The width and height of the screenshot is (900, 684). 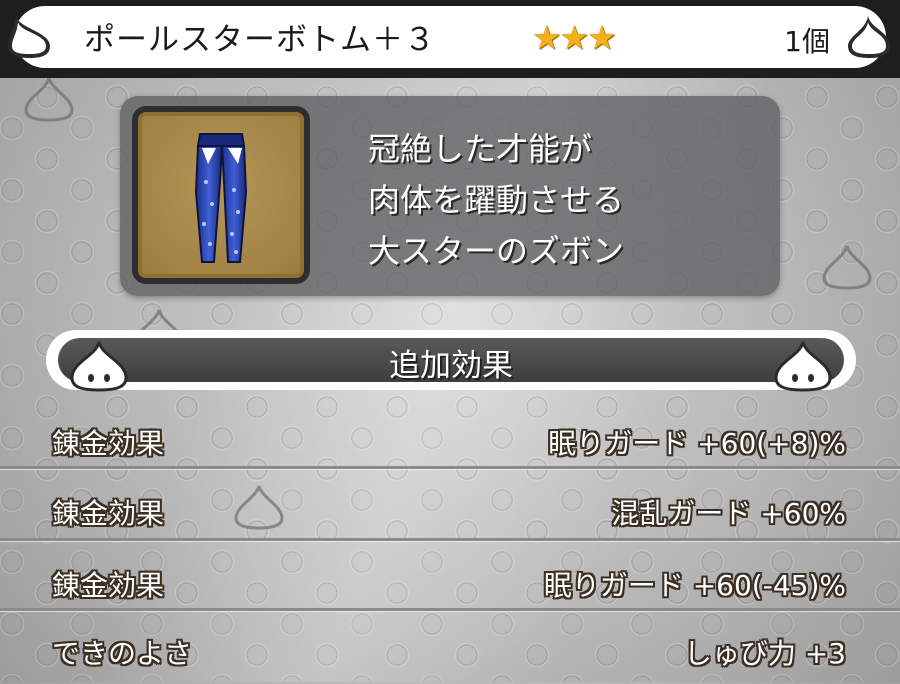 I want to click on item-description: 冠絶した才能が 肉体を躍動させる 大スターのズボン, so click(x=496, y=200).